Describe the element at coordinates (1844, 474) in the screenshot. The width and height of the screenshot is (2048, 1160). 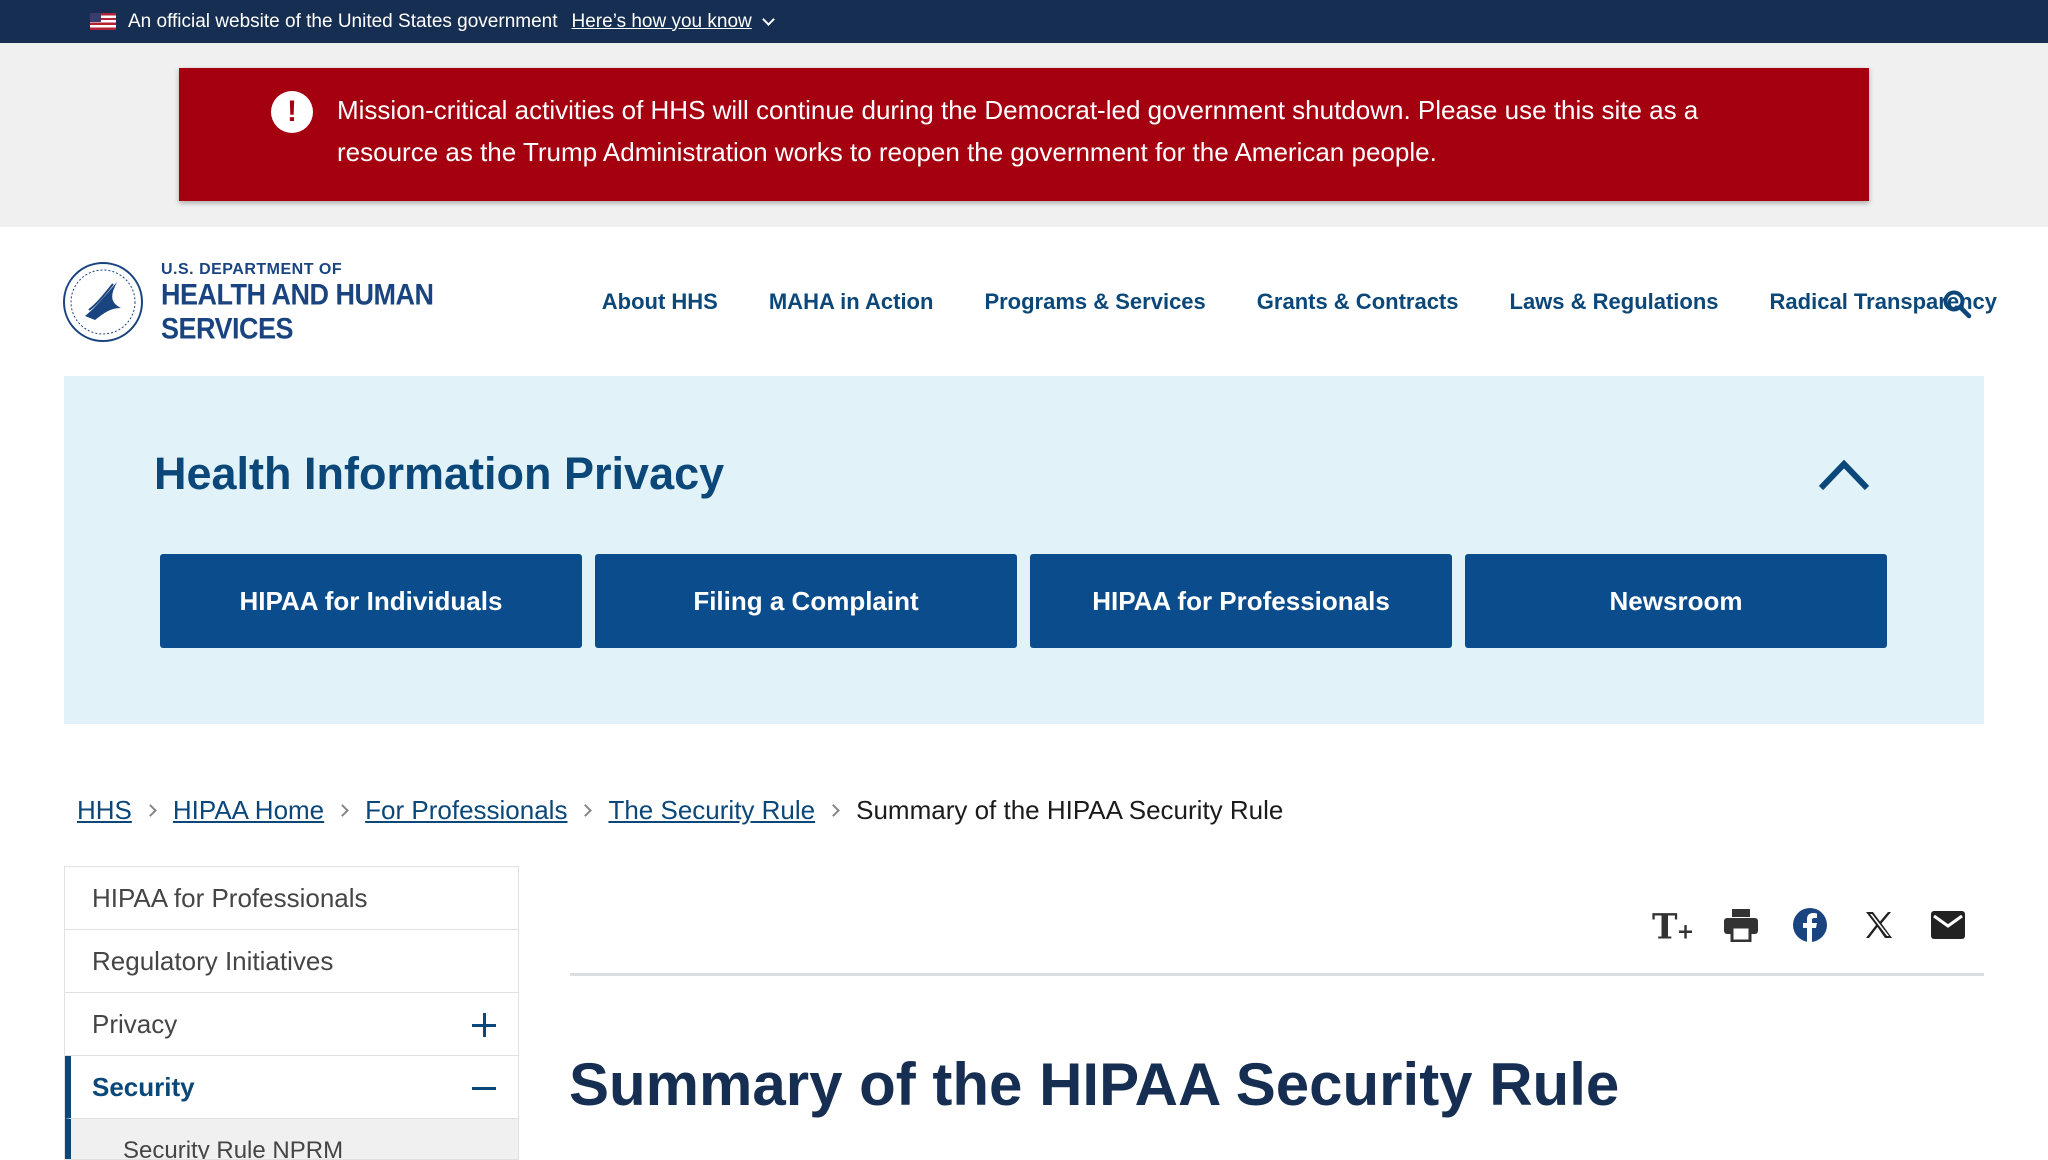
I see `chevron-up-icon` at that location.